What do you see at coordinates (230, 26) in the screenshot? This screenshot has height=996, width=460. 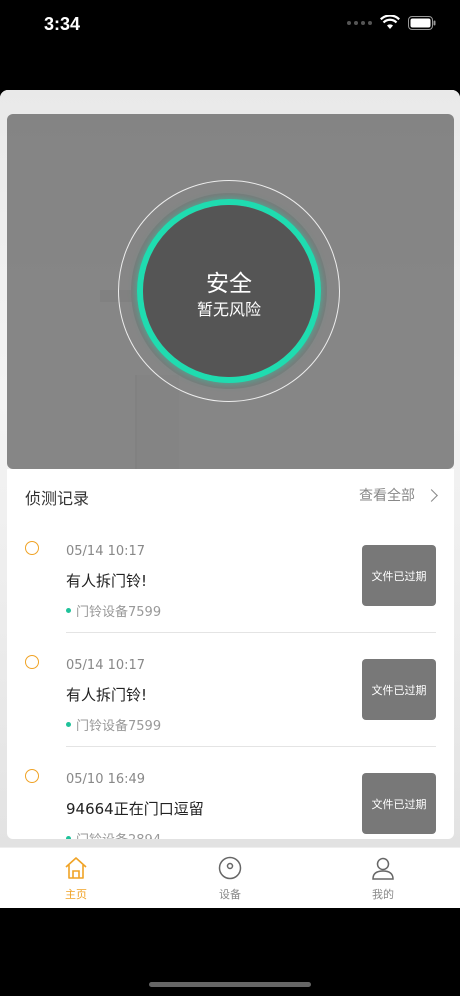 I see `status-bar: 3:34` at bounding box center [230, 26].